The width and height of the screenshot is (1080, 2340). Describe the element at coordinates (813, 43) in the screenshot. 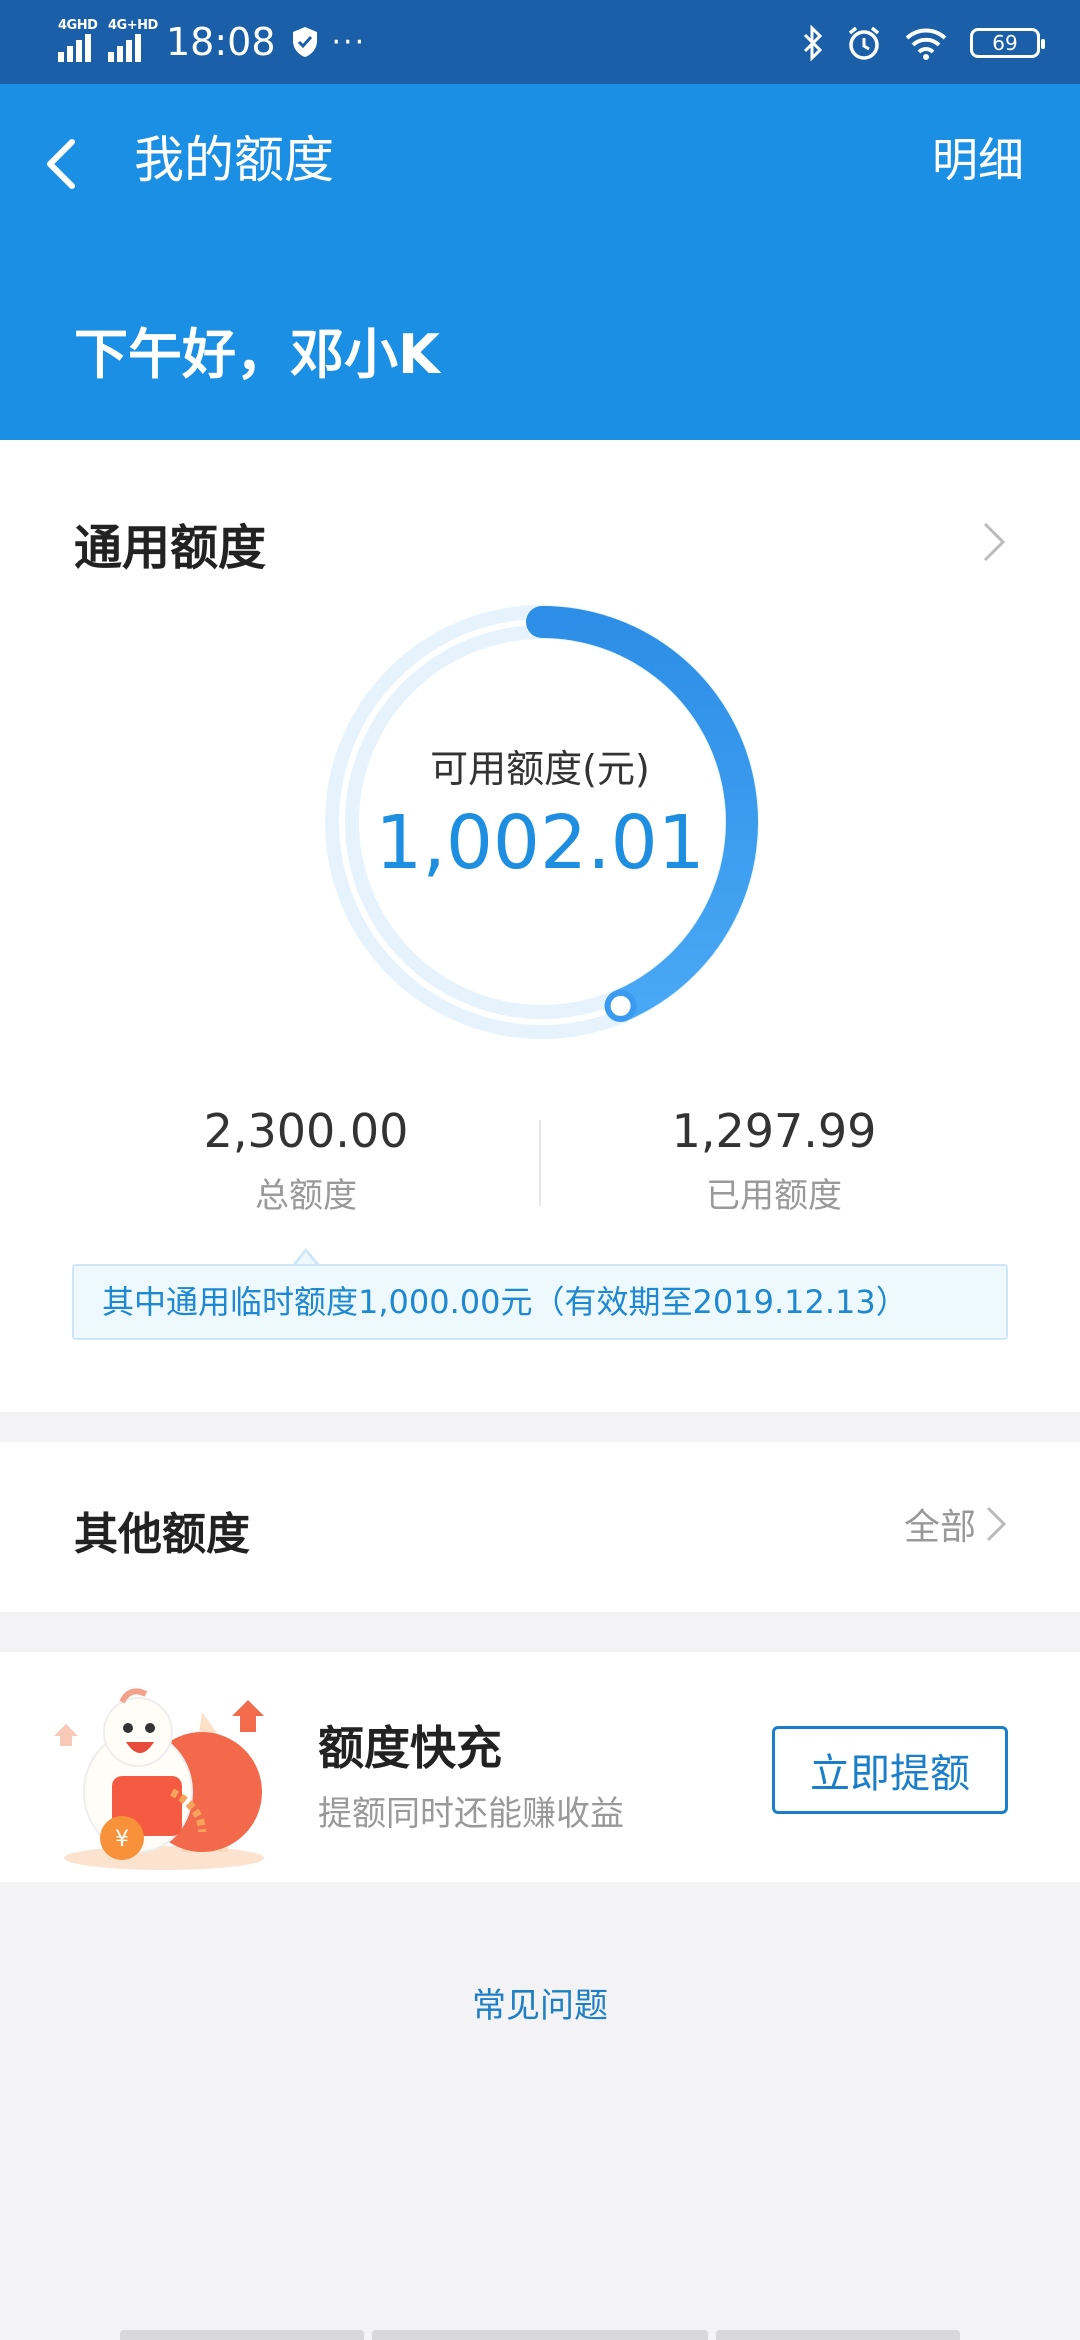

I see `bluetooth-icon` at that location.